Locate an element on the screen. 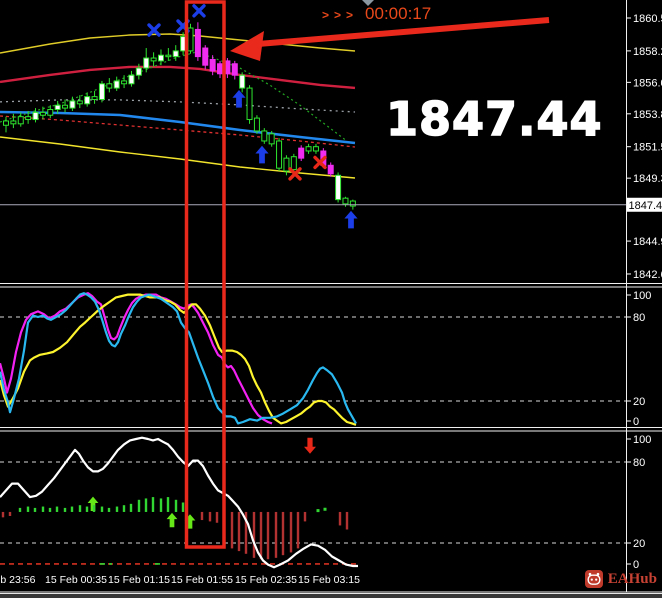 This screenshot has width=662, height=598. timer-chevrons: >>> is located at coordinates (340, 15).